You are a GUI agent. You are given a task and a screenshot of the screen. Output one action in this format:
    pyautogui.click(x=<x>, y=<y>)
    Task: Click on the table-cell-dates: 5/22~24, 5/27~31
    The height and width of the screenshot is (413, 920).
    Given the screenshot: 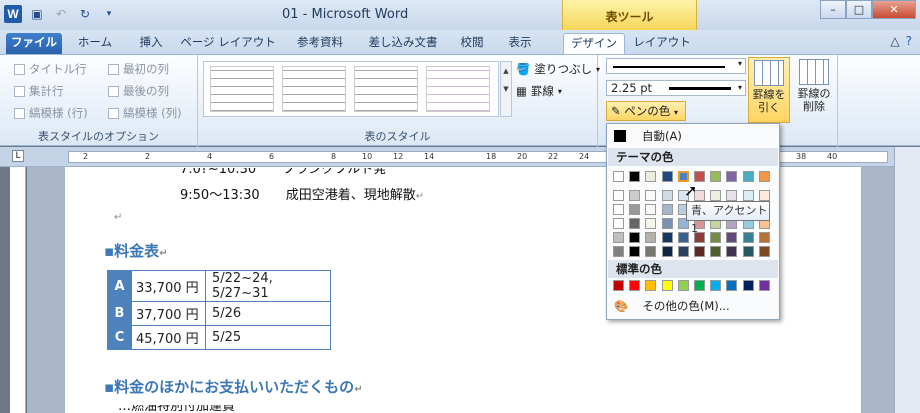 What is the action you would take?
    pyautogui.click(x=268, y=286)
    